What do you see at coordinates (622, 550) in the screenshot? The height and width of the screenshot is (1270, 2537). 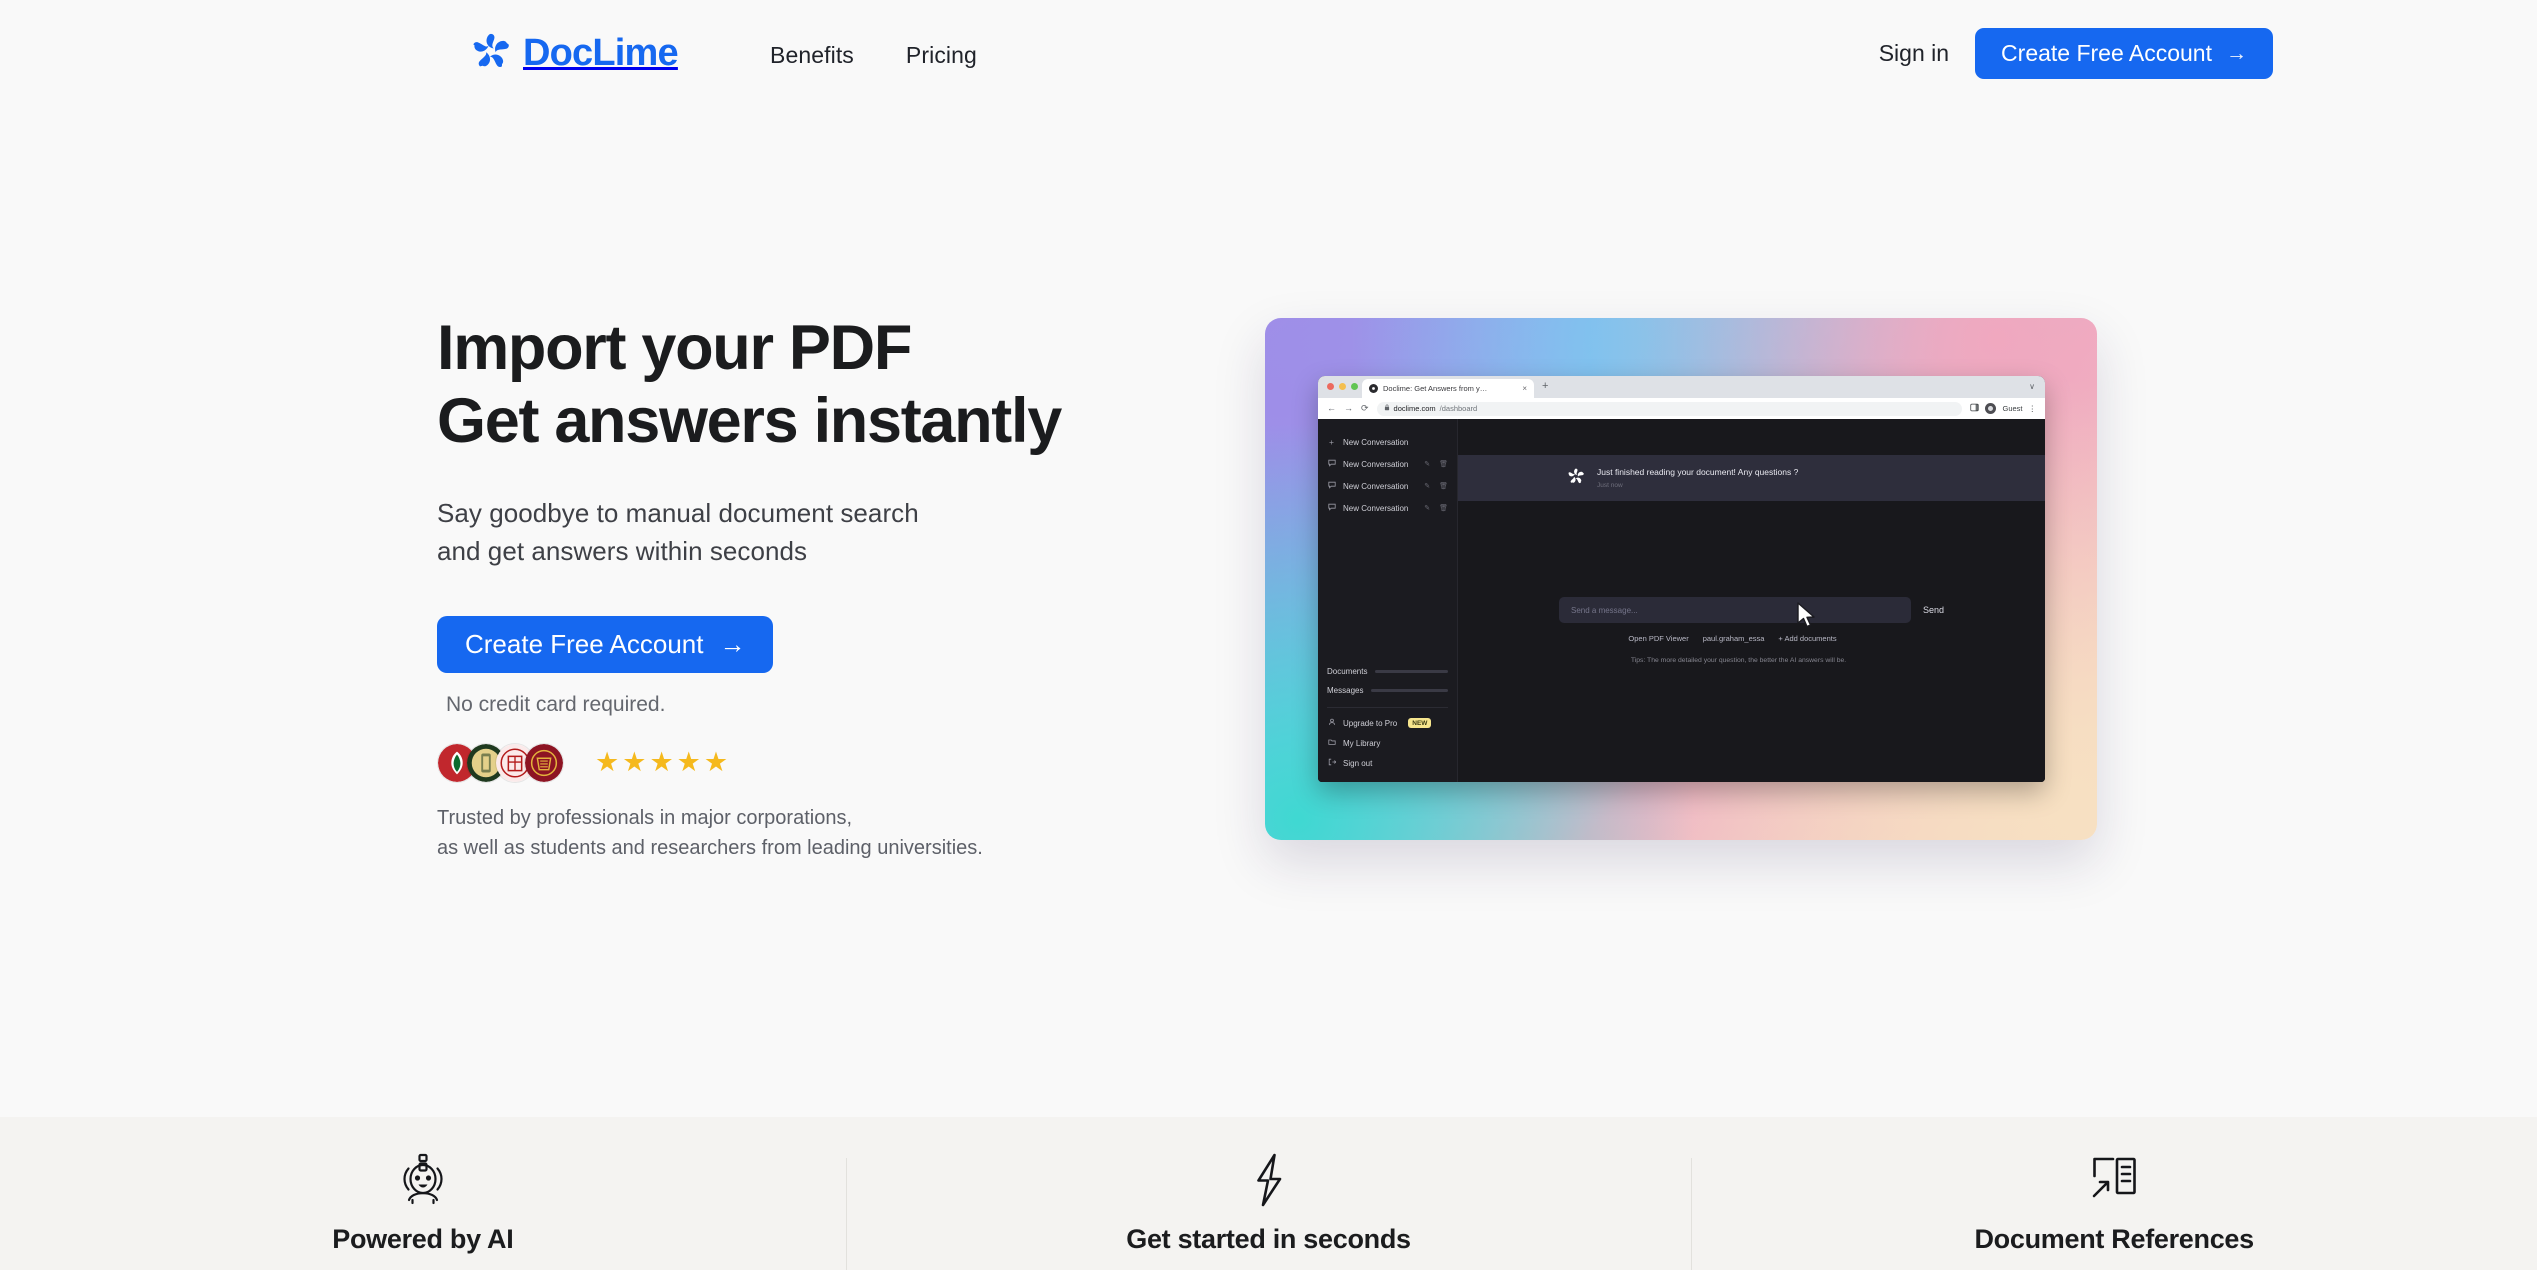 I see `hero-subtitle-line-2: and get answers within seconds` at bounding box center [622, 550].